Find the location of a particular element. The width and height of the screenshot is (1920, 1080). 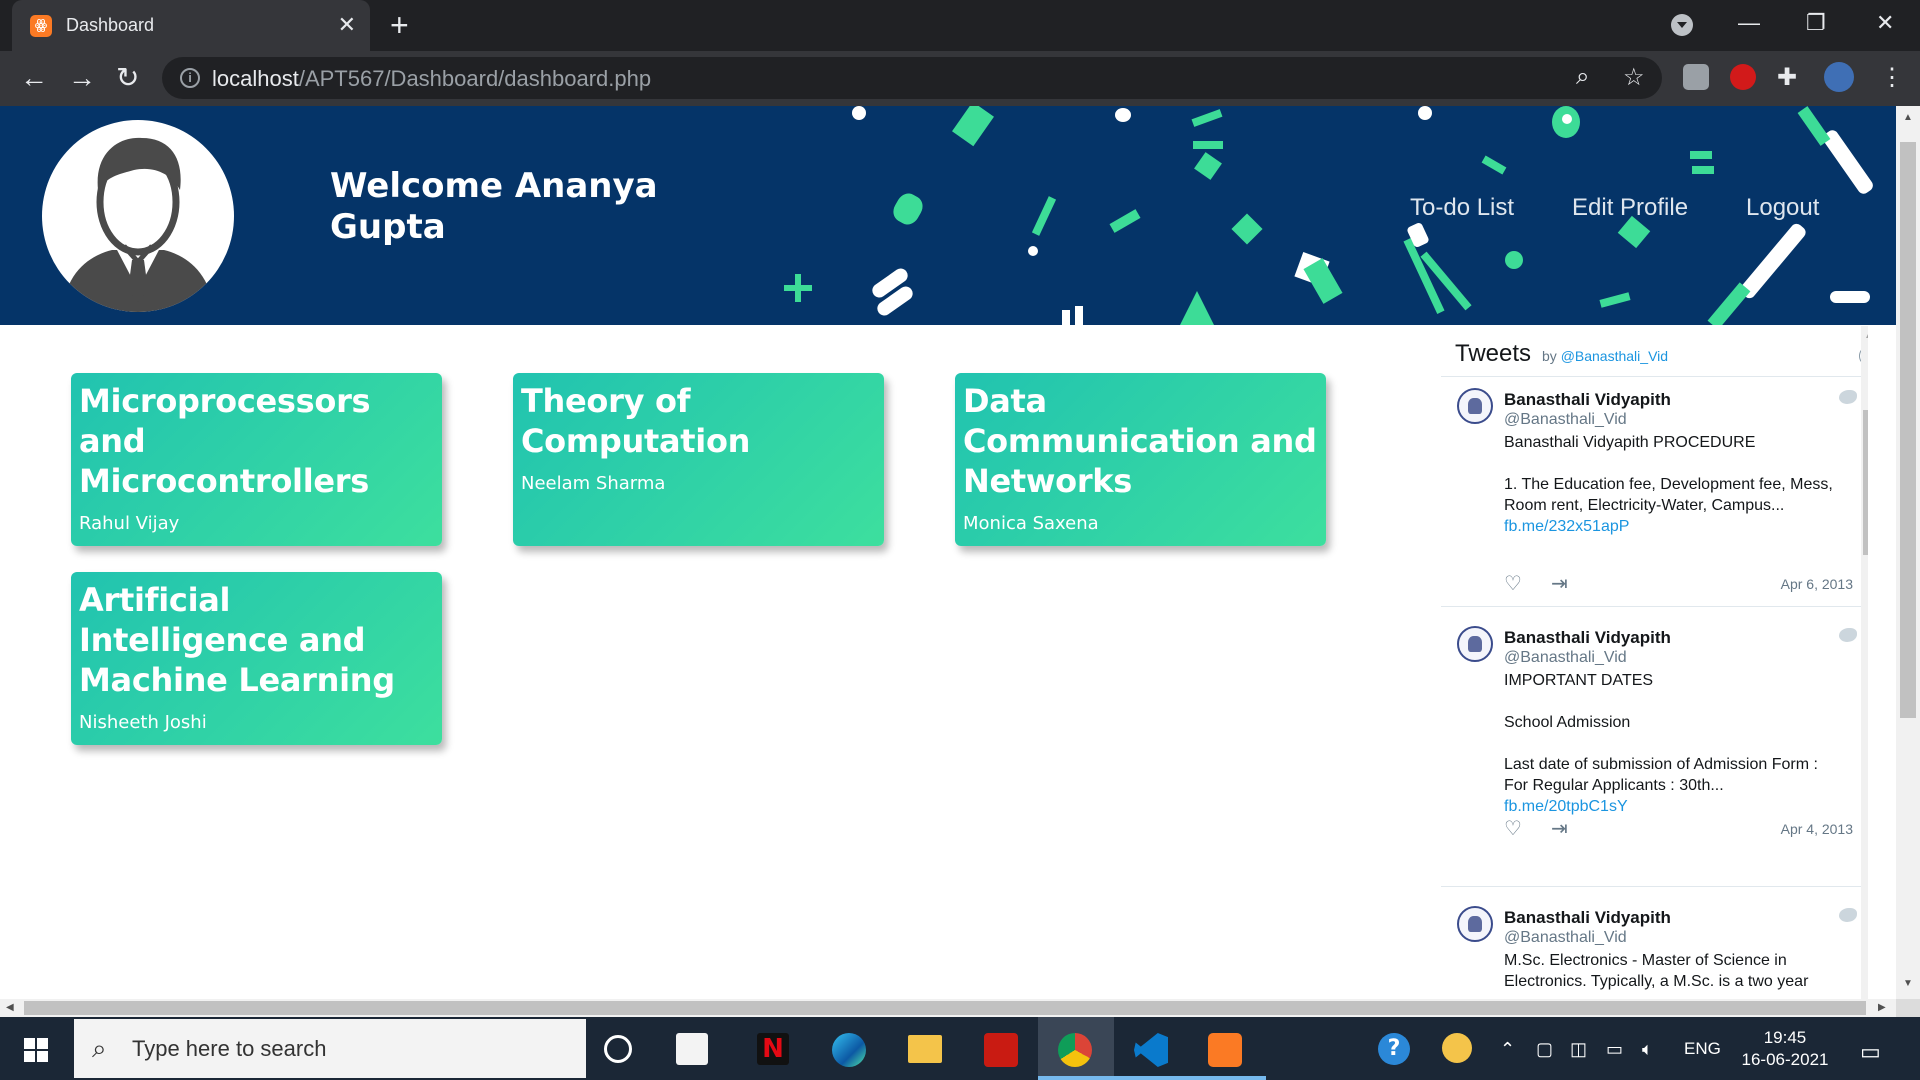

windows-start-icon is located at coordinates (36, 1050).